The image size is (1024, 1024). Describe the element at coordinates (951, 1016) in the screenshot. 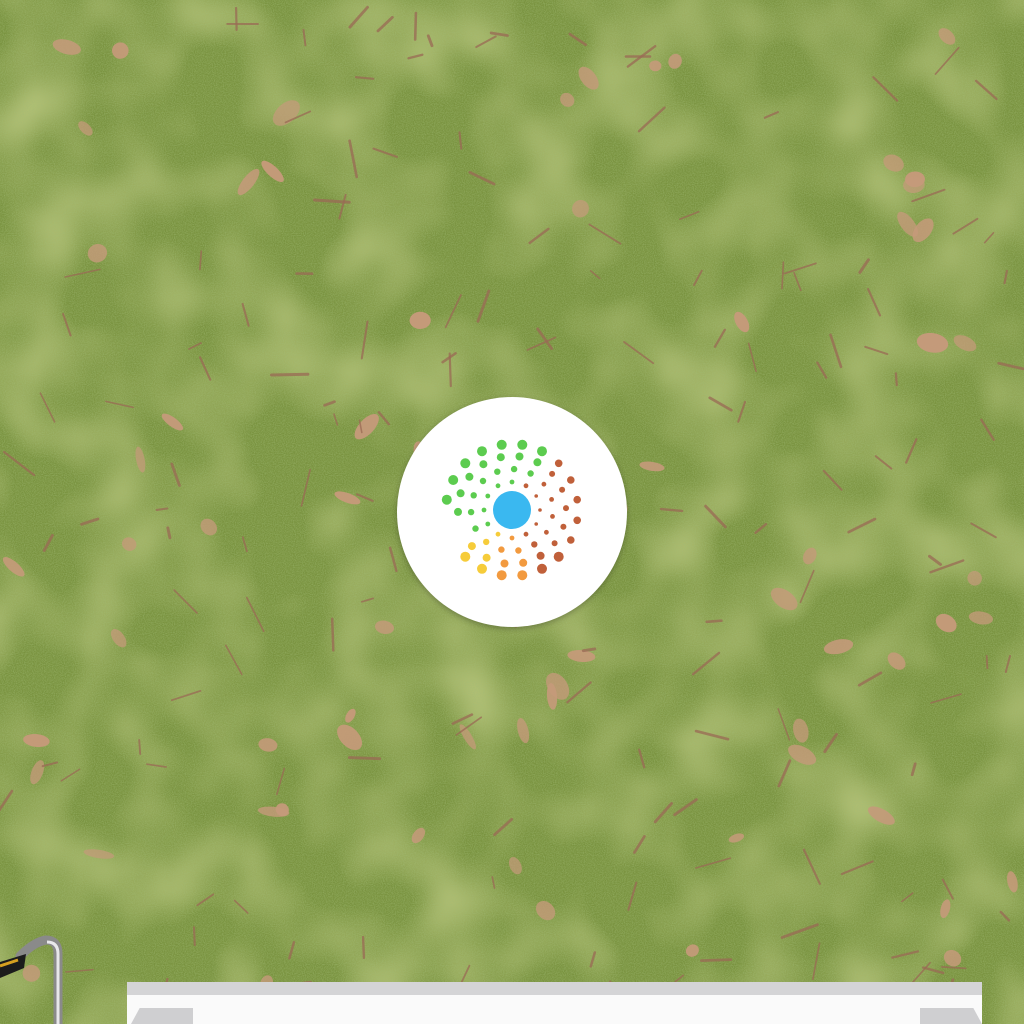

I see `platform-cap-right` at that location.